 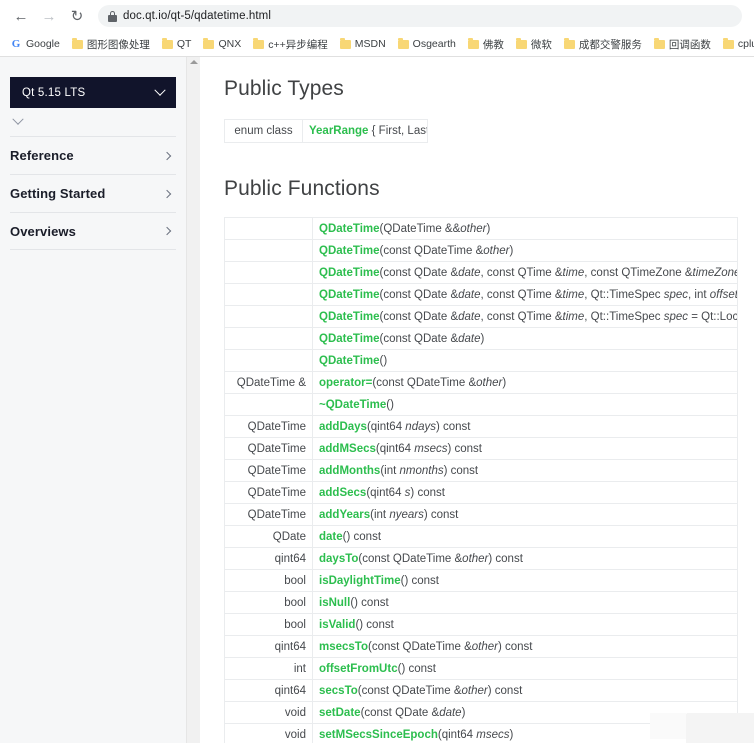 I want to click on reload-icon: ↻, so click(x=77, y=16).